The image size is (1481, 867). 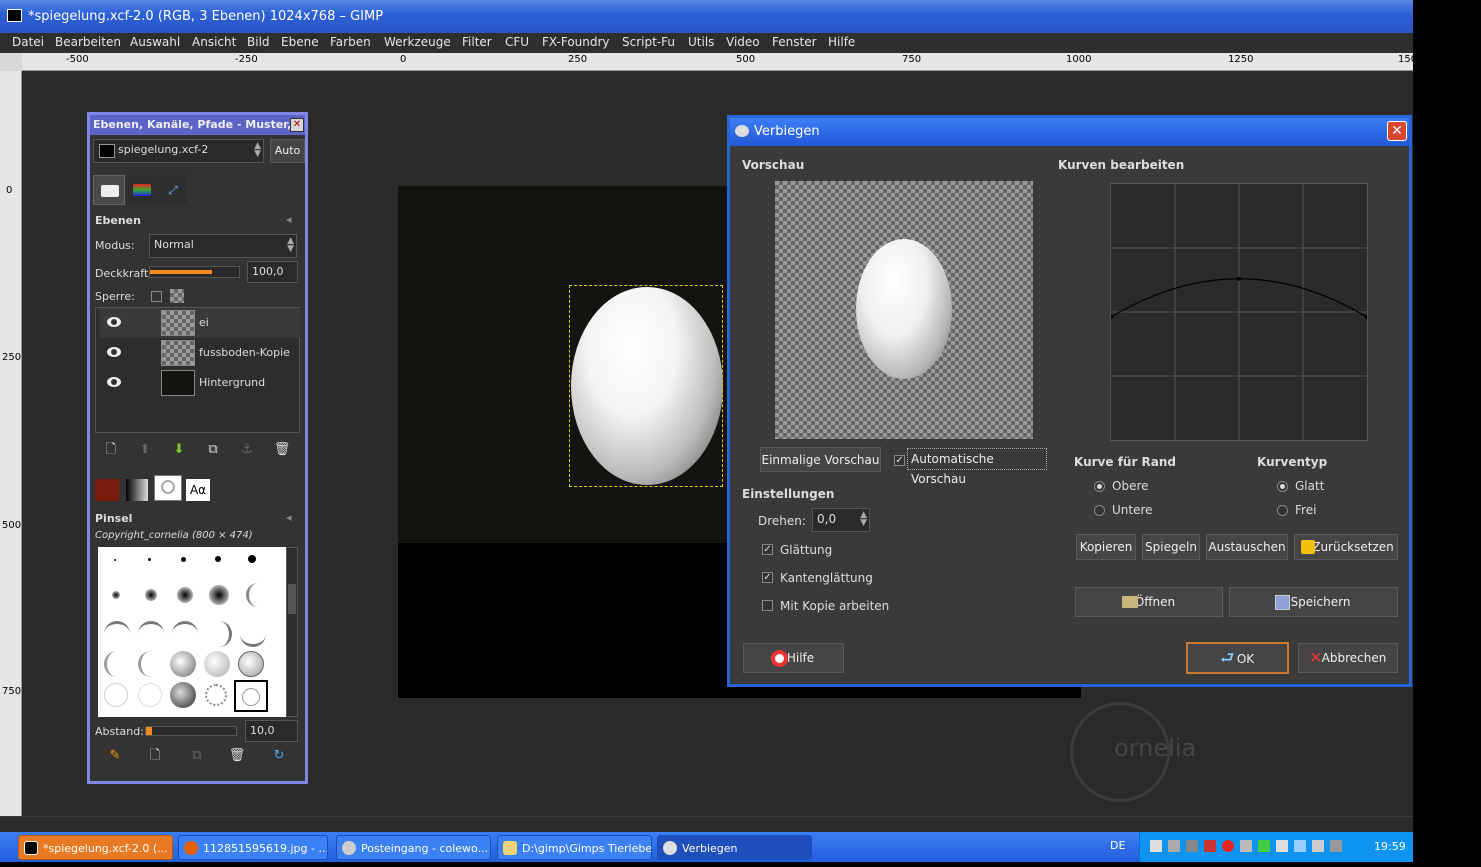 I want to click on menu-ansicht: Ansicht, so click(x=214, y=42).